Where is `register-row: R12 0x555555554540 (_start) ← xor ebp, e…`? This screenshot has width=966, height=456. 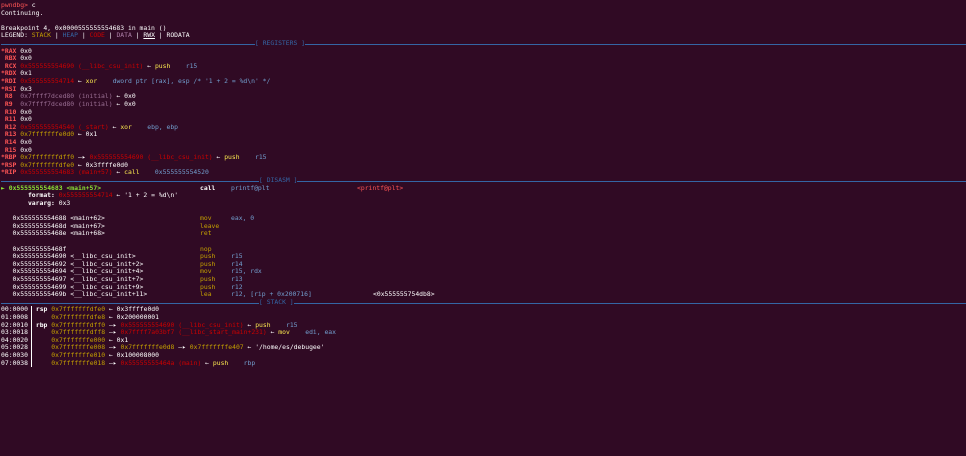 register-row: R12 0x555555554540 (_start) ← xor ebp, e… is located at coordinates (90, 126).